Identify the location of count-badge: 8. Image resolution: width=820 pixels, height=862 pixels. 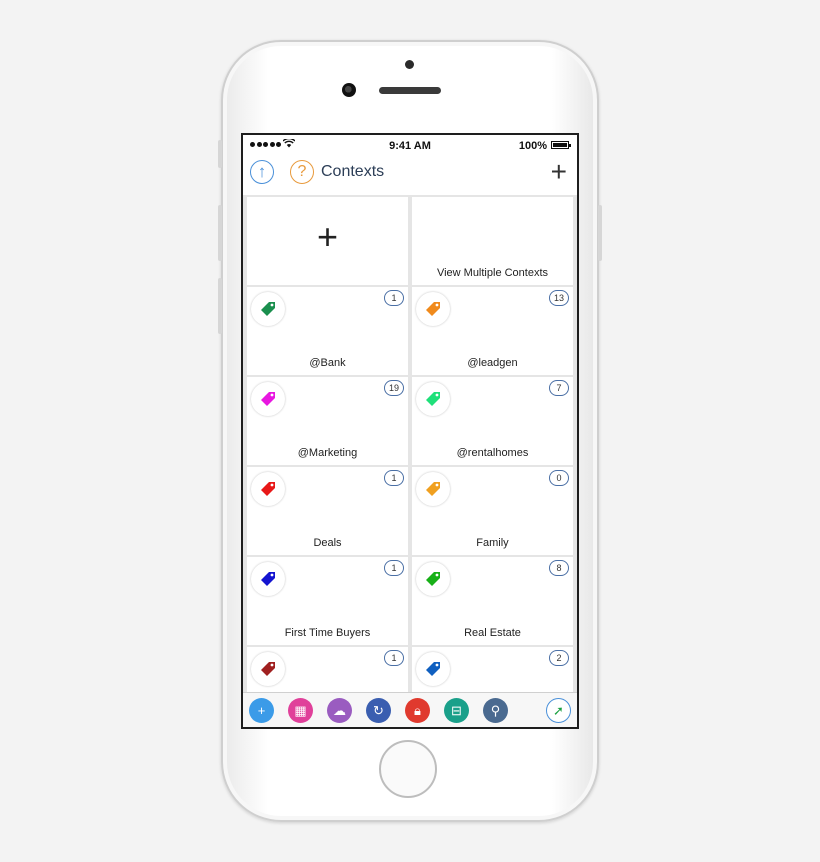
(559, 568).